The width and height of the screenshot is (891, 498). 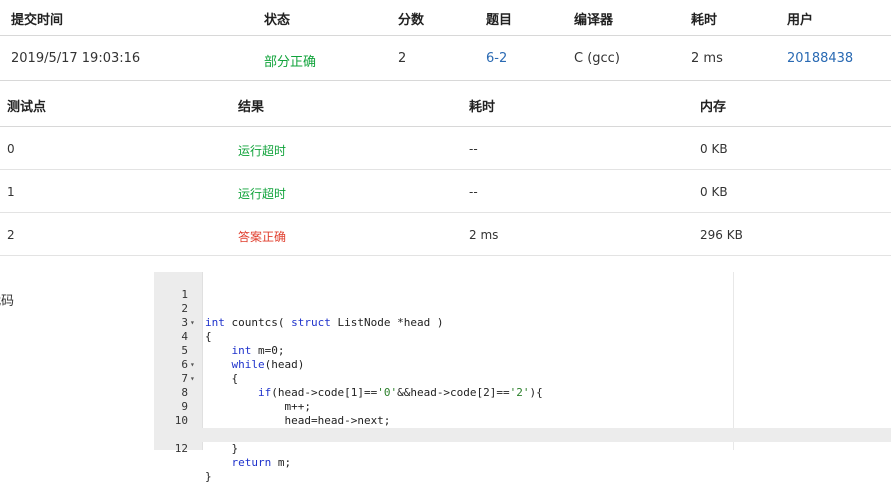 What do you see at coordinates (445, 104) in the screenshot?
I see `testcase-header-row: 测试点 结果 耗时 内存` at bounding box center [445, 104].